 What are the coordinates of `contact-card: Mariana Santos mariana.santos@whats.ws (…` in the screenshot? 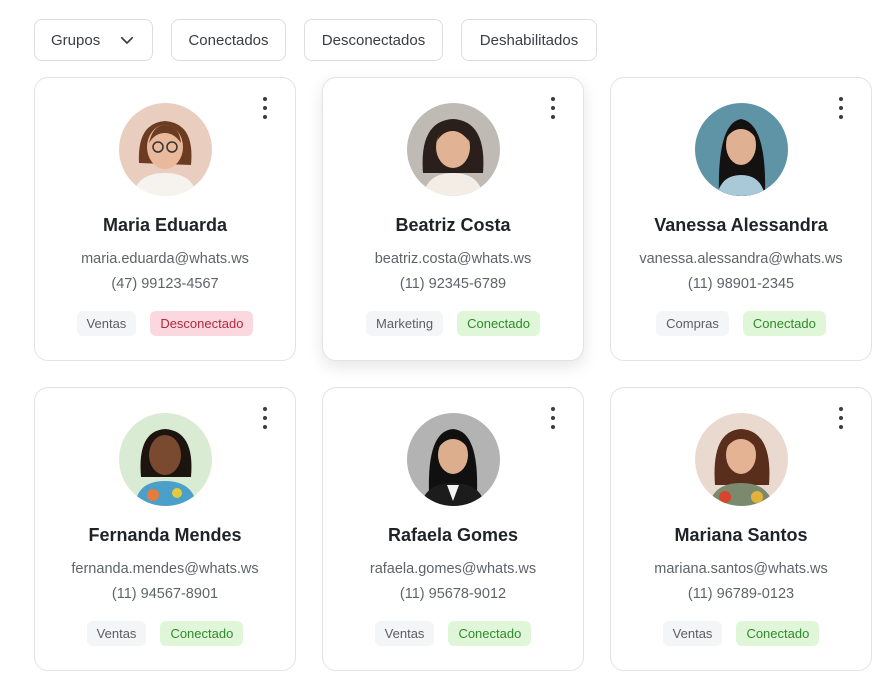 It's located at (741, 529).